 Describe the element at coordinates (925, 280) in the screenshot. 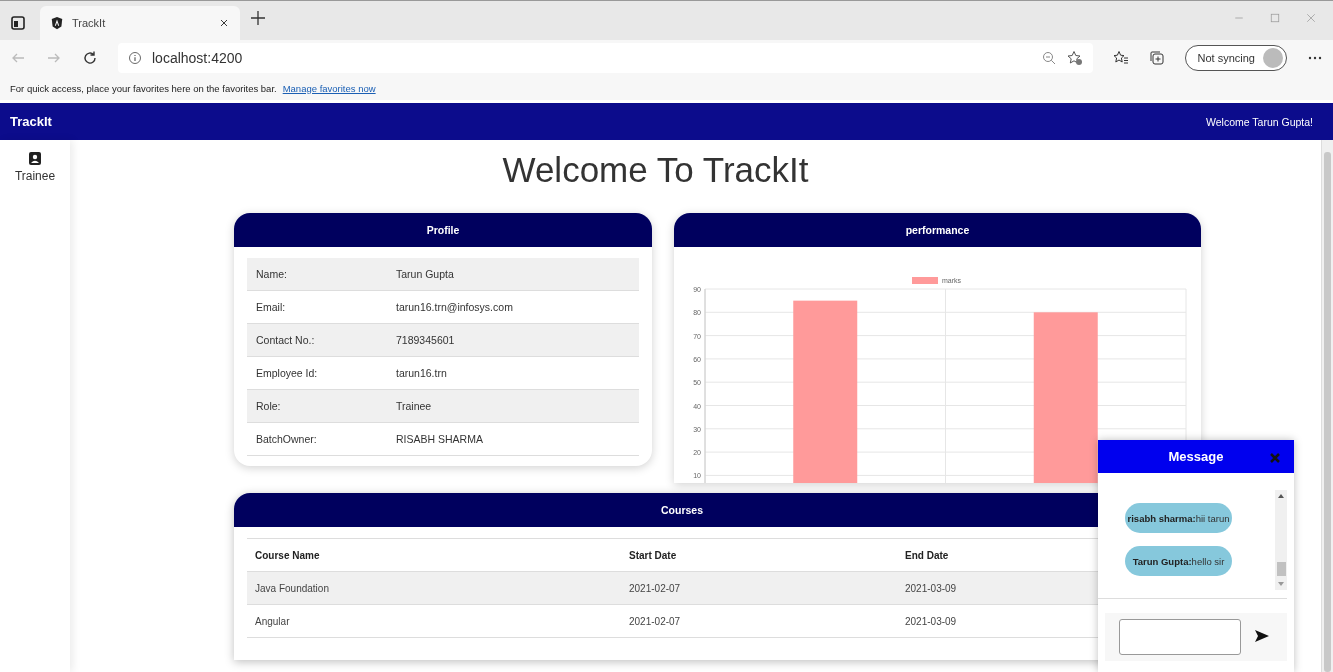

I see `legend-swatch` at that location.